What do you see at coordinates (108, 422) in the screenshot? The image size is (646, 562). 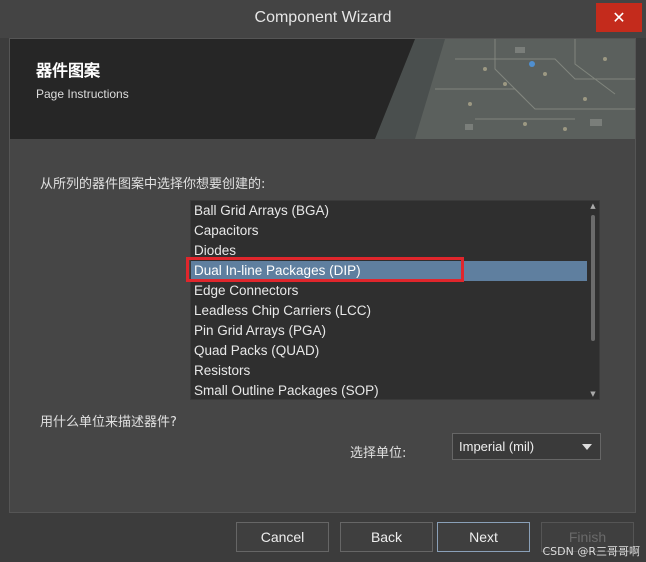 I see `units-question: 用什么单位来描述器件?` at bounding box center [108, 422].